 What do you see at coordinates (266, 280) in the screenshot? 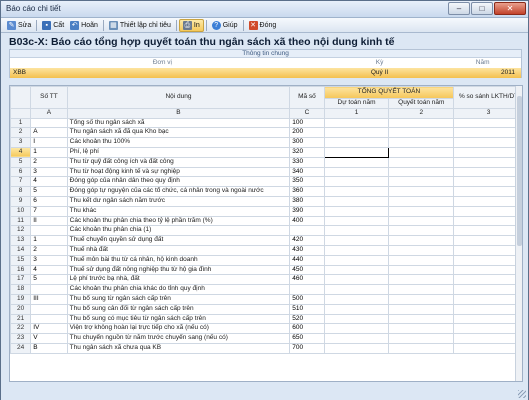
I see `table-row: 17 5 Lệ phí trước bạ nhà, đất 460` at bounding box center [266, 280].